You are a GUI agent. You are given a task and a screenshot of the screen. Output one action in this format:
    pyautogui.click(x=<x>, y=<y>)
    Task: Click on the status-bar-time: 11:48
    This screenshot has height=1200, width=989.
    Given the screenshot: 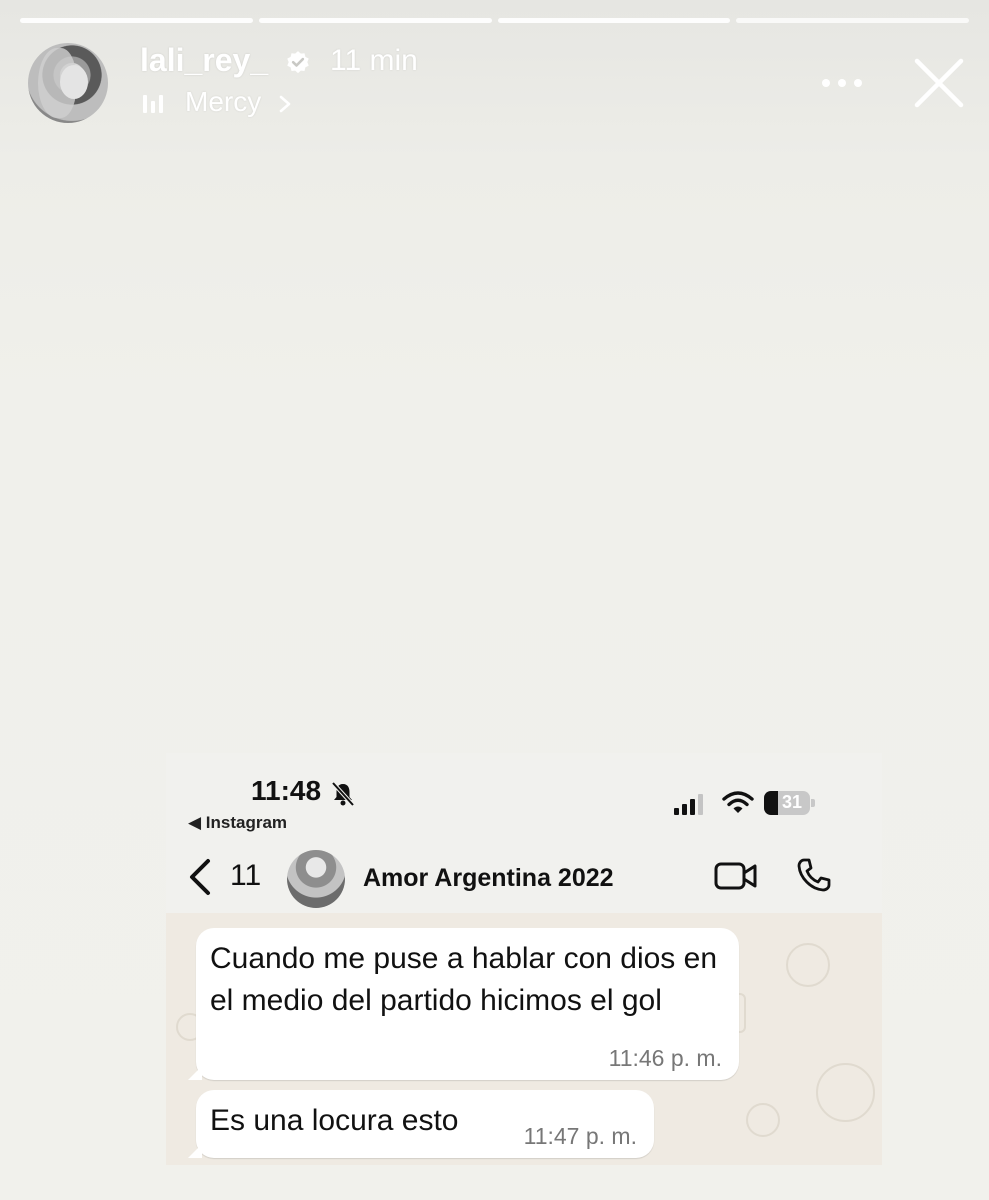 What is the action you would take?
    pyautogui.click(x=286, y=790)
    